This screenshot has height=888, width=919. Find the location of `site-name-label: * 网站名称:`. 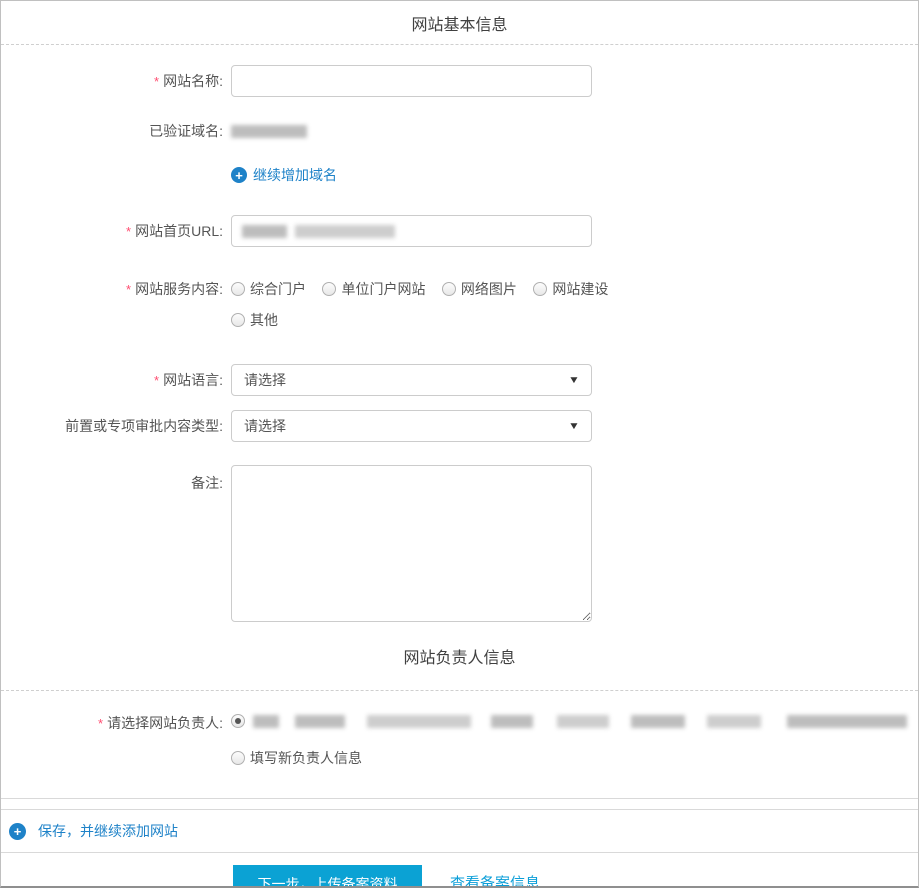

site-name-label: * 网站名称: is located at coordinates (188, 81).